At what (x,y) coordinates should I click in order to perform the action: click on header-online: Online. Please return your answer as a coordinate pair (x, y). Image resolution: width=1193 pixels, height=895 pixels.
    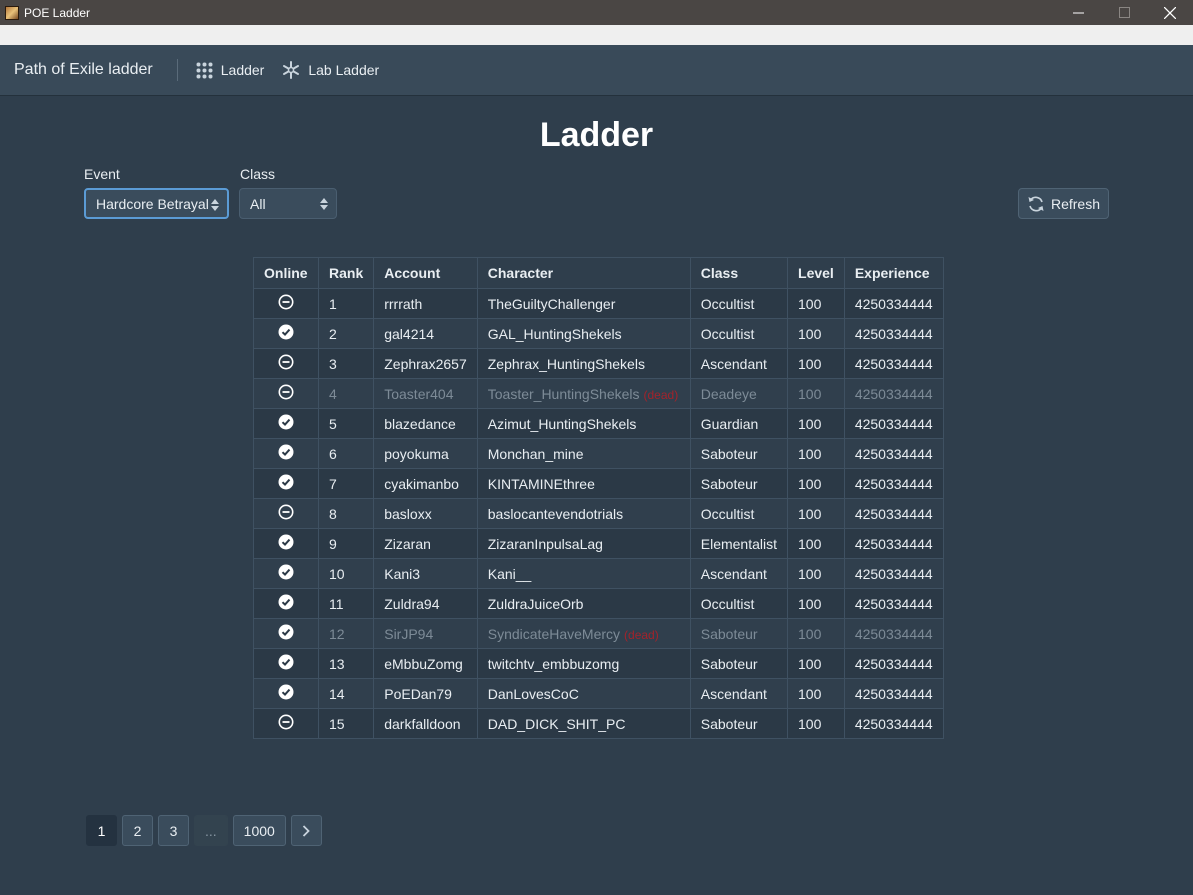
    Looking at the image, I should click on (286, 273).